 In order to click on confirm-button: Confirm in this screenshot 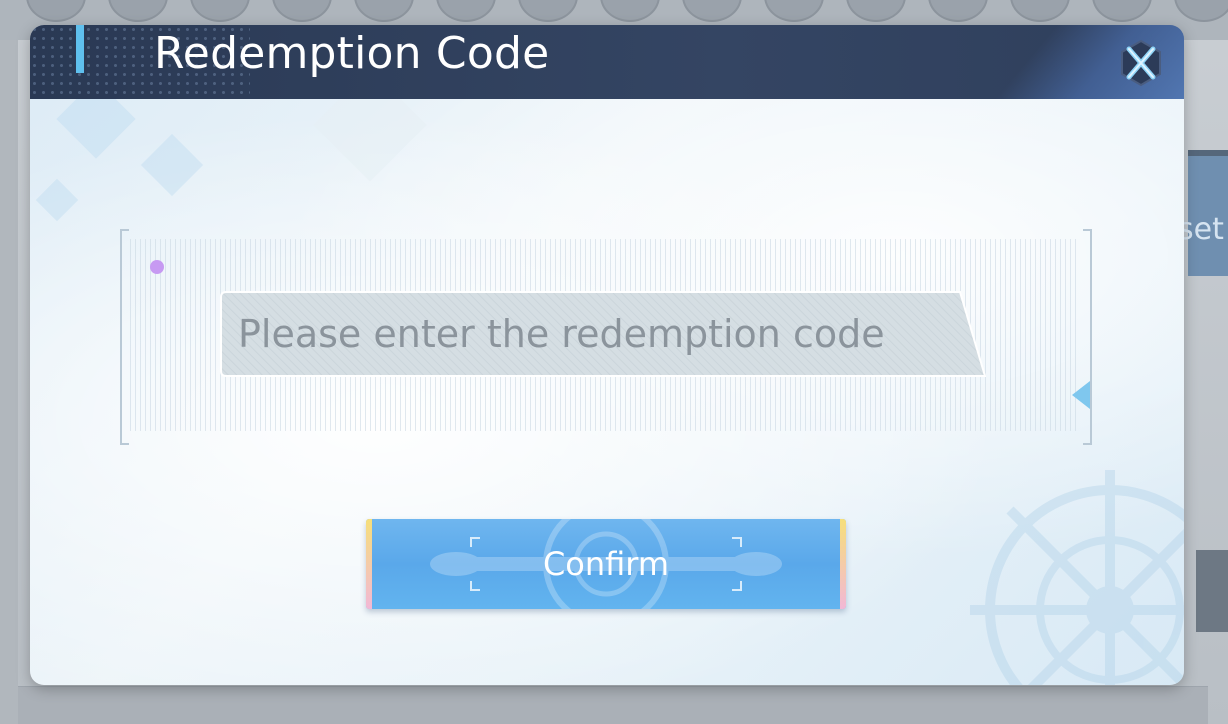, I will do `click(606, 564)`.